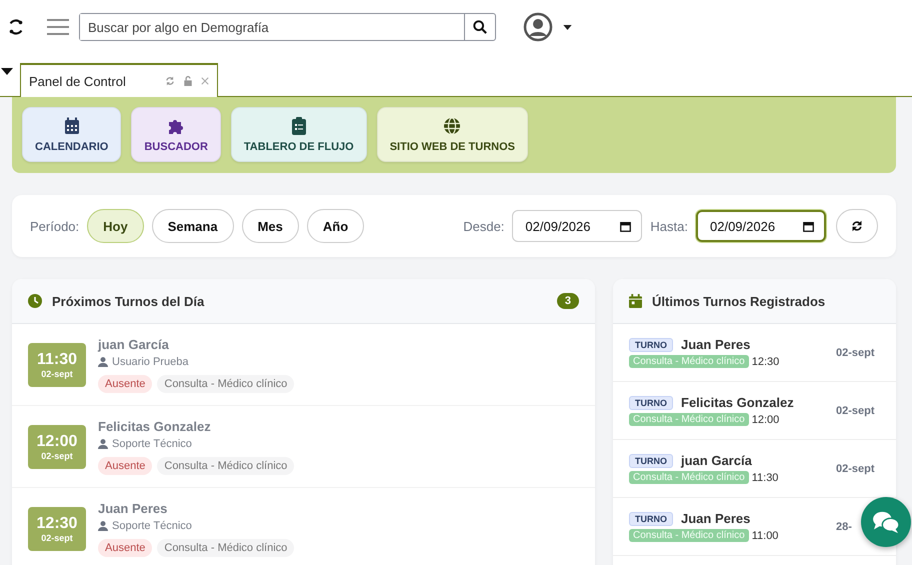 This screenshot has width=912, height=565. I want to click on refresh-button, so click(857, 226).